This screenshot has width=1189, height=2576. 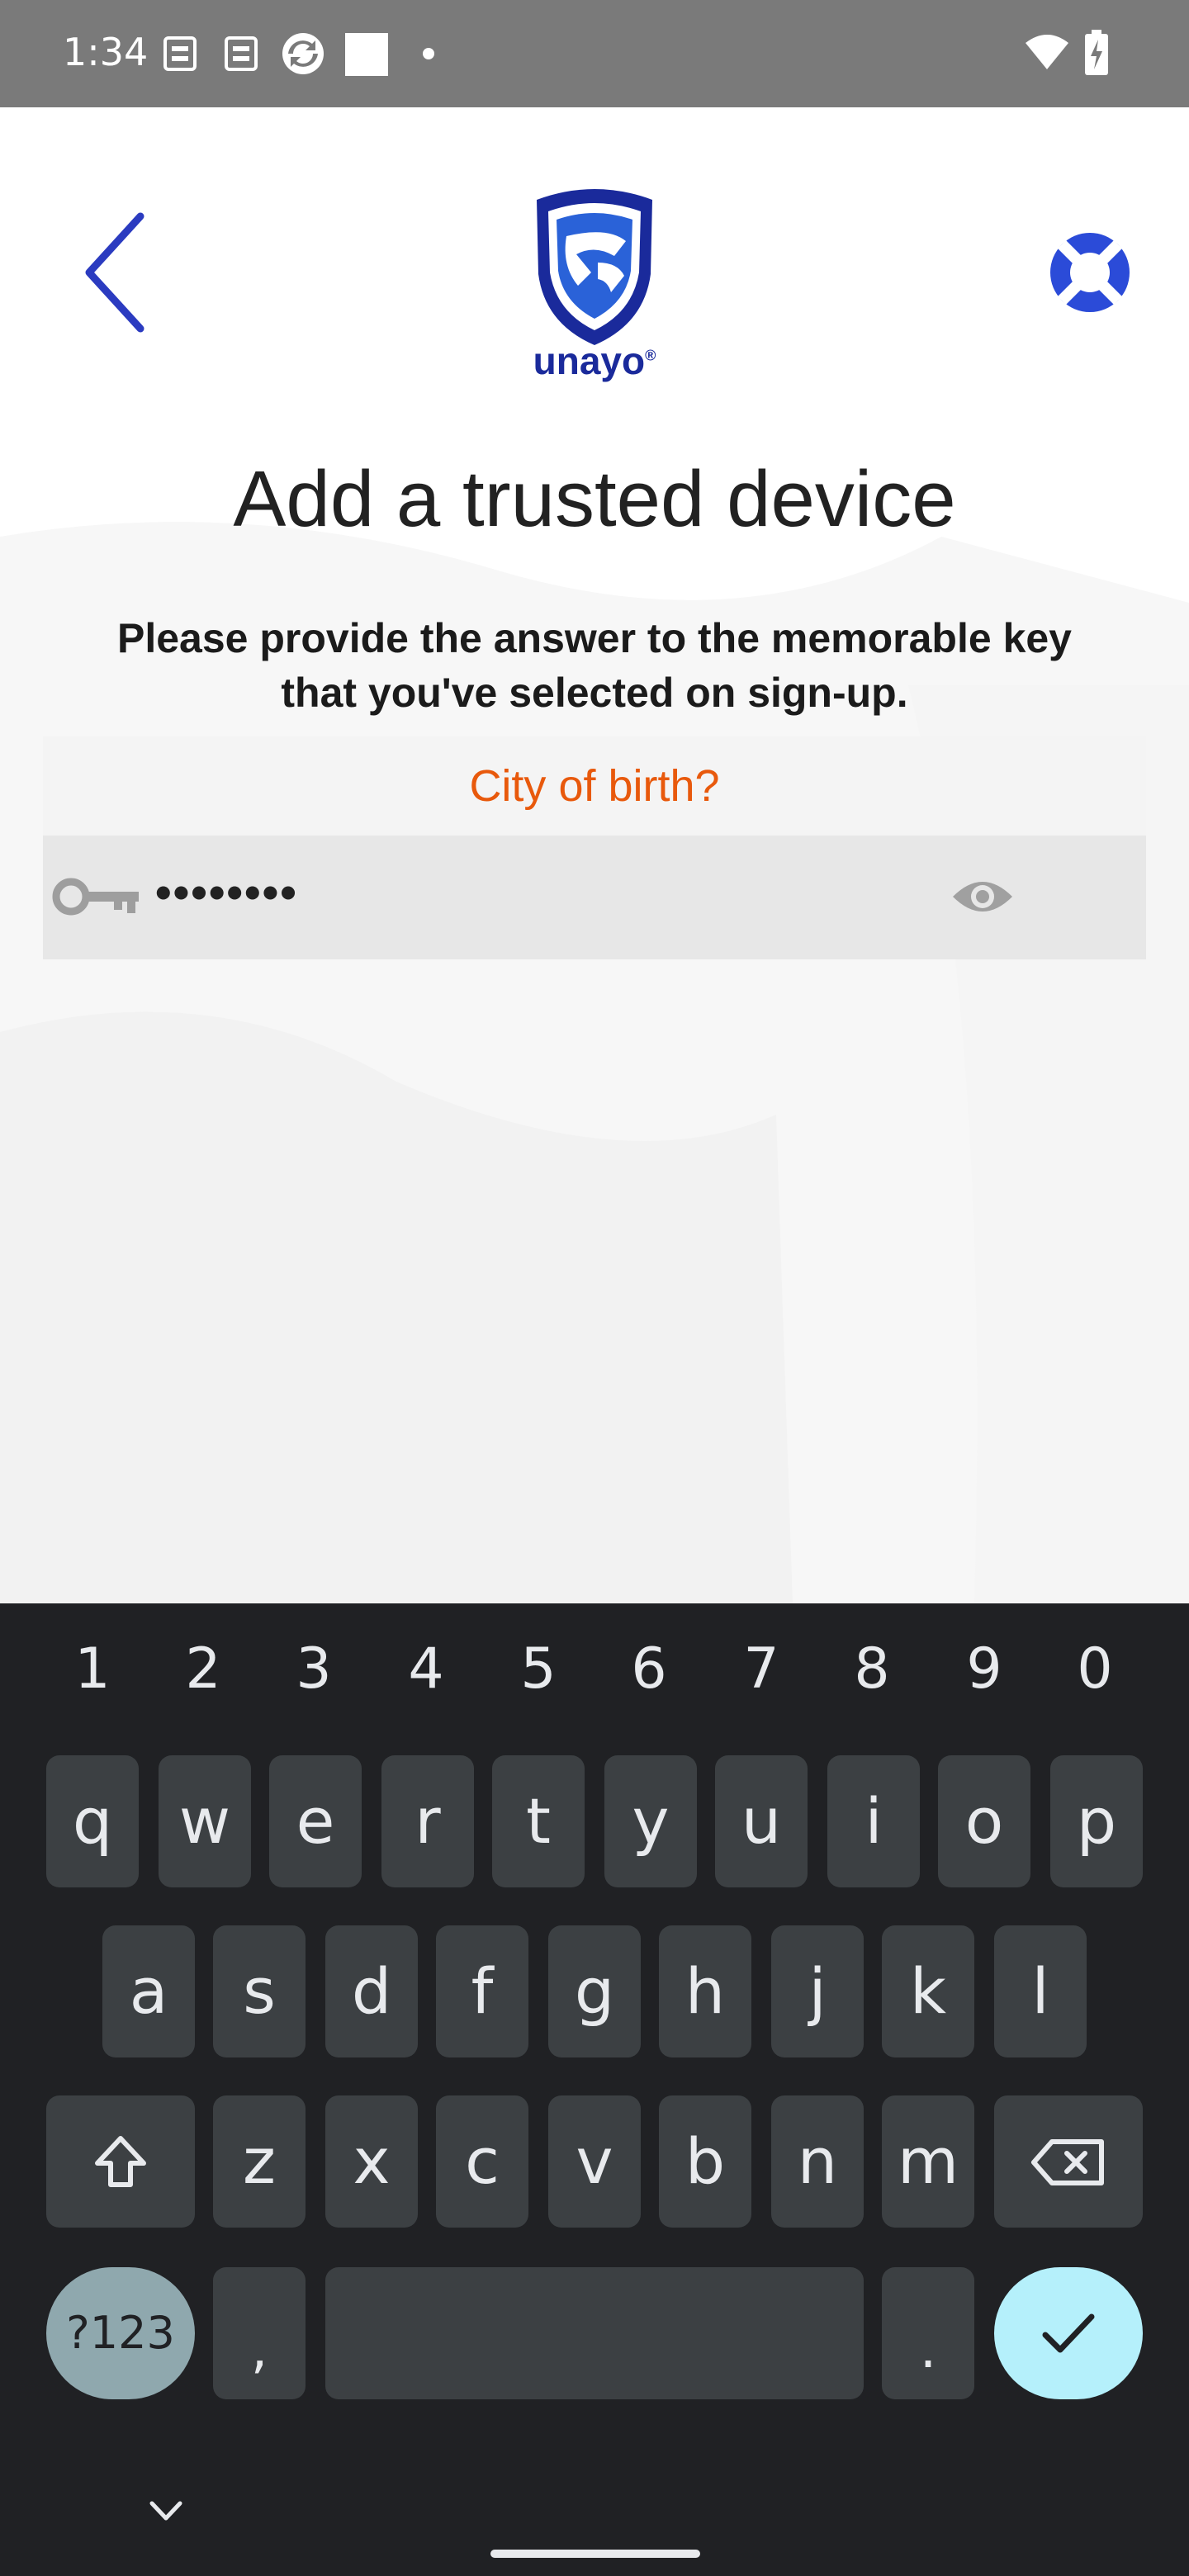 What do you see at coordinates (120, 2333) in the screenshot?
I see `symbols-key: ?123` at bounding box center [120, 2333].